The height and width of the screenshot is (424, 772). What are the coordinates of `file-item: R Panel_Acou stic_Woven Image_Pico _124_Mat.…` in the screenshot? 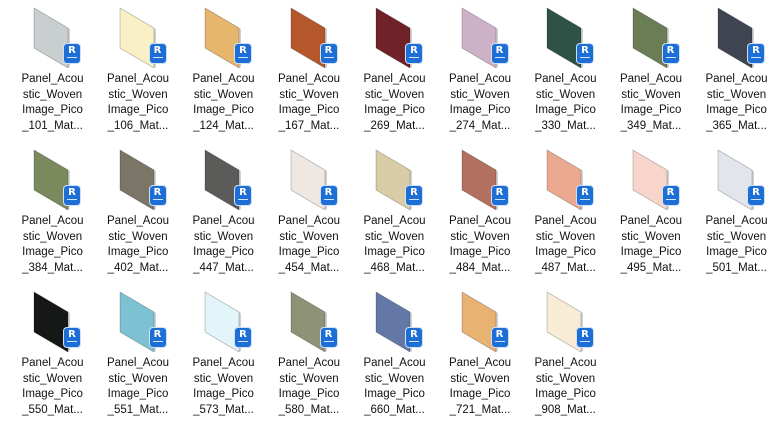 It's located at (223, 70).